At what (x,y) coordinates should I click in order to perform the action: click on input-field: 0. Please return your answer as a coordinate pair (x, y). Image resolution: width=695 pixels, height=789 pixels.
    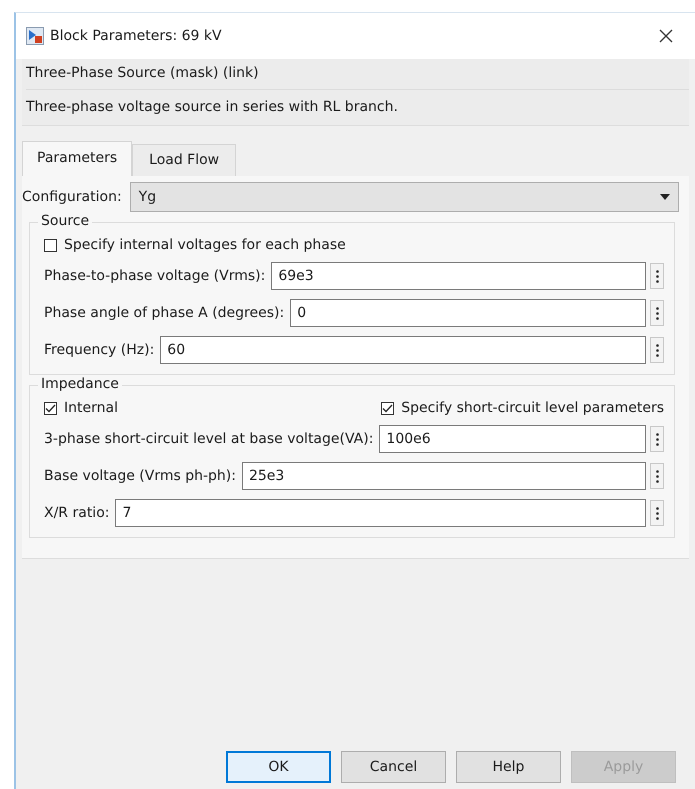
    Looking at the image, I should click on (468, 313).